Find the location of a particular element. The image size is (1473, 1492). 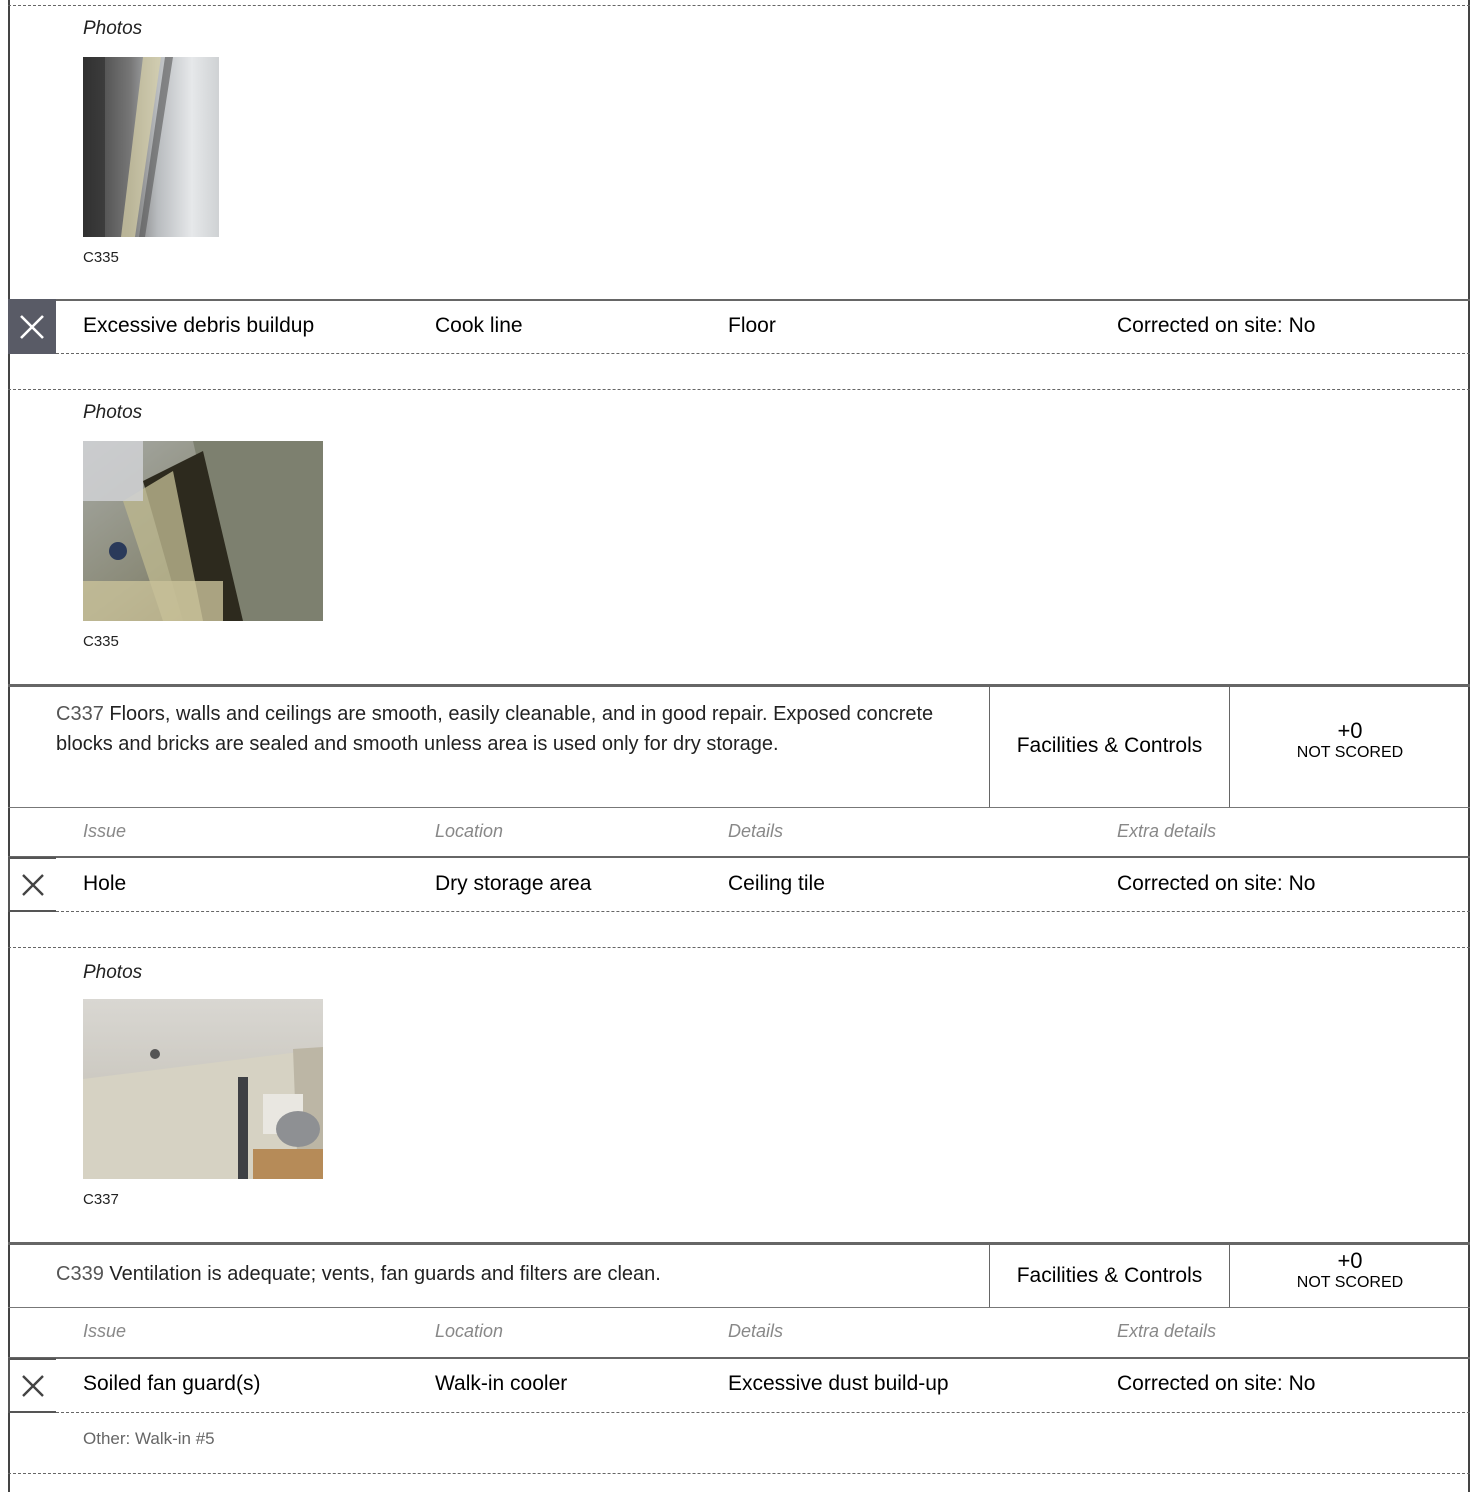

issue-location: Dry storage area is located at coordinates (513, 883).